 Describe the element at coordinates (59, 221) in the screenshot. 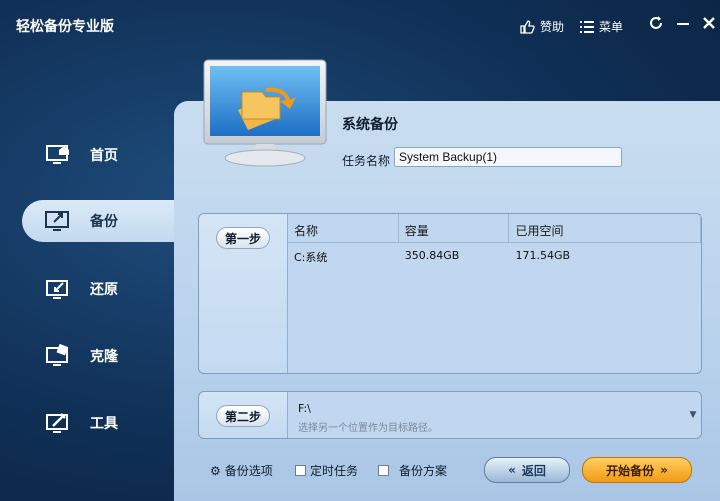

I see `backup-monitor-icon` at that location.